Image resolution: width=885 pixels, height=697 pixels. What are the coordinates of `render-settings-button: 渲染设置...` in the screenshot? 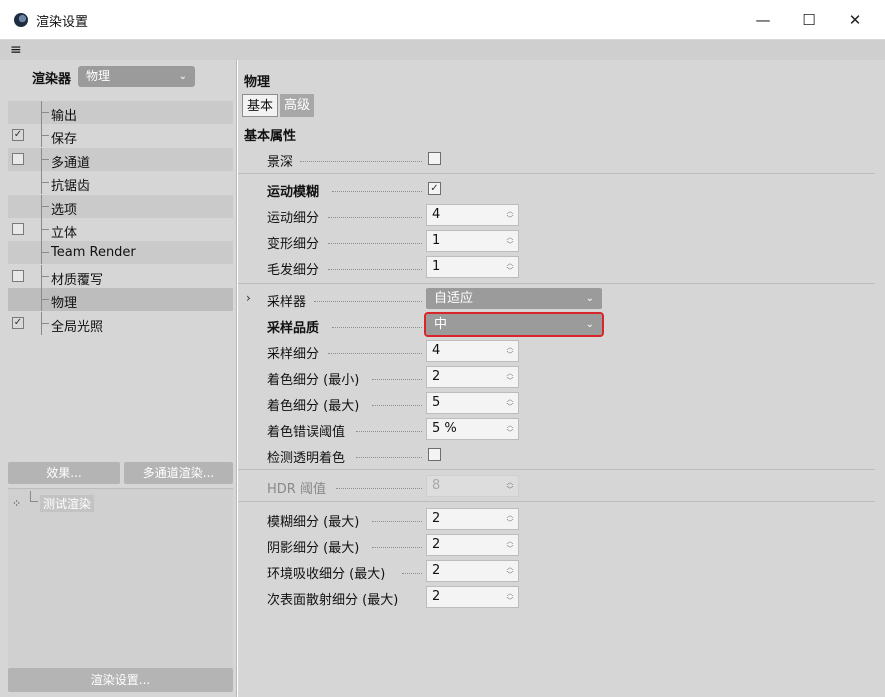 It's located at (120, 680).